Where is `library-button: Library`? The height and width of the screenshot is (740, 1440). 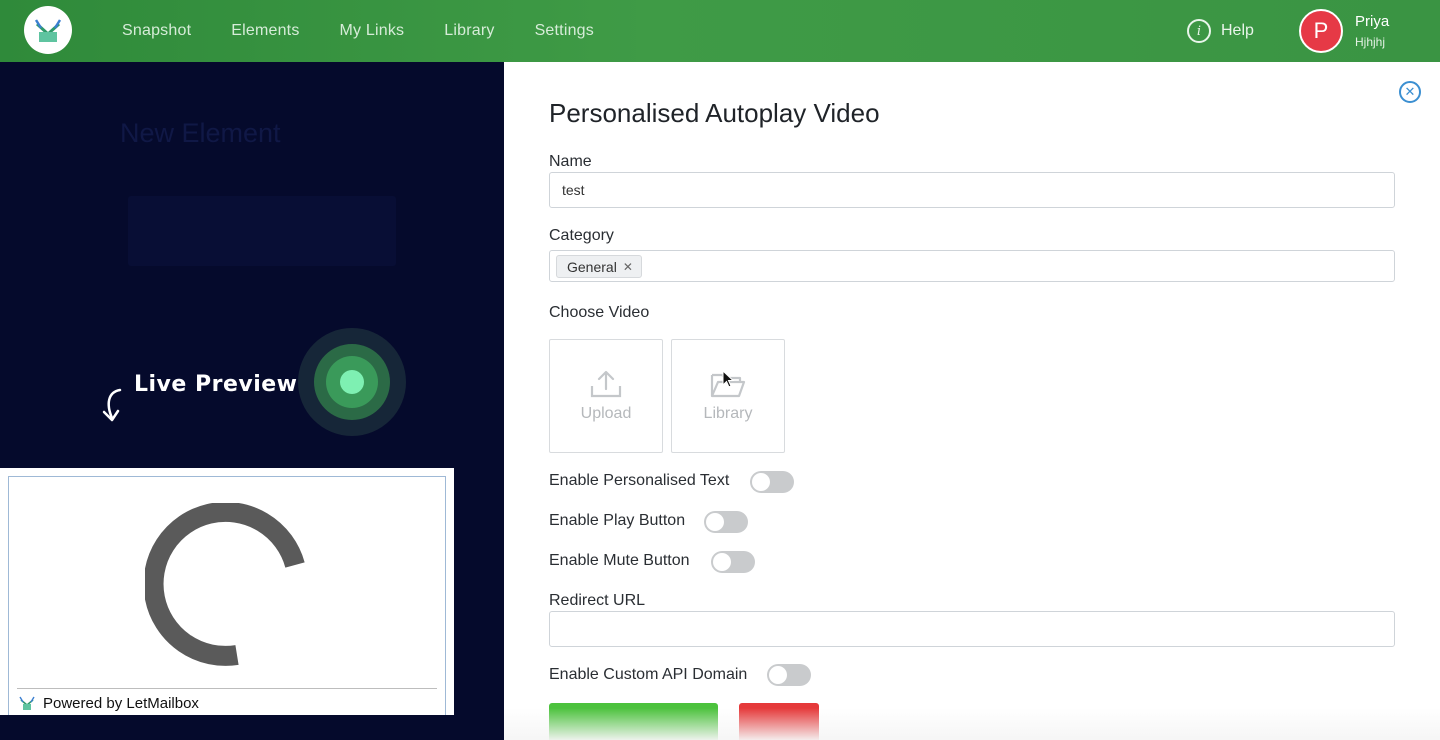
library-button: Library is located at coordinates (728, 396).